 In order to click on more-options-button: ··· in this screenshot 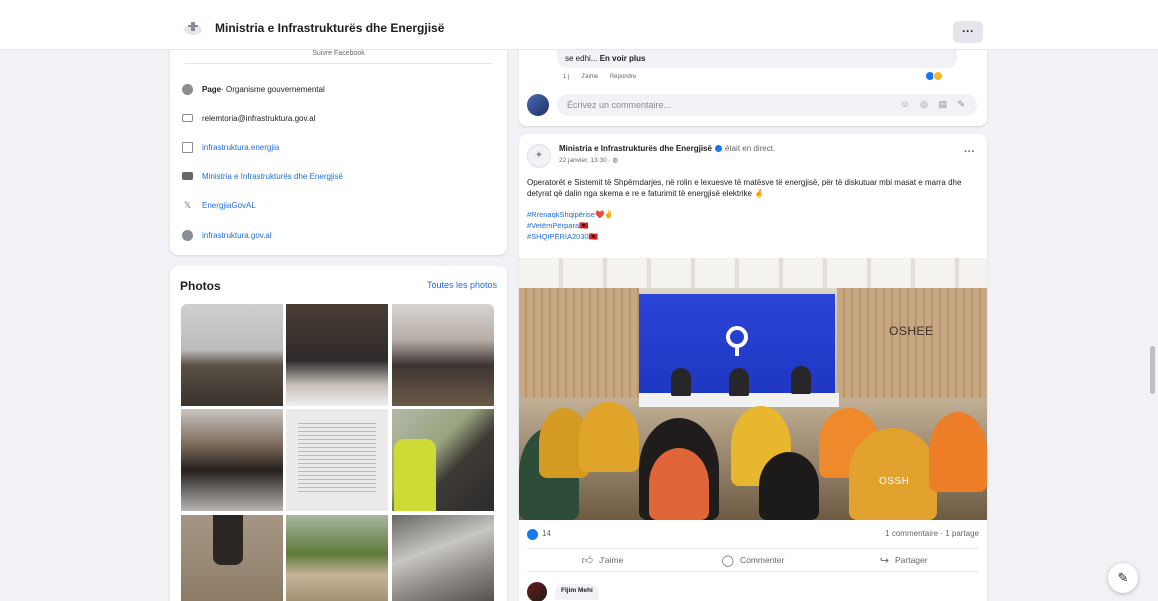, I will do `click(968, 32)`.